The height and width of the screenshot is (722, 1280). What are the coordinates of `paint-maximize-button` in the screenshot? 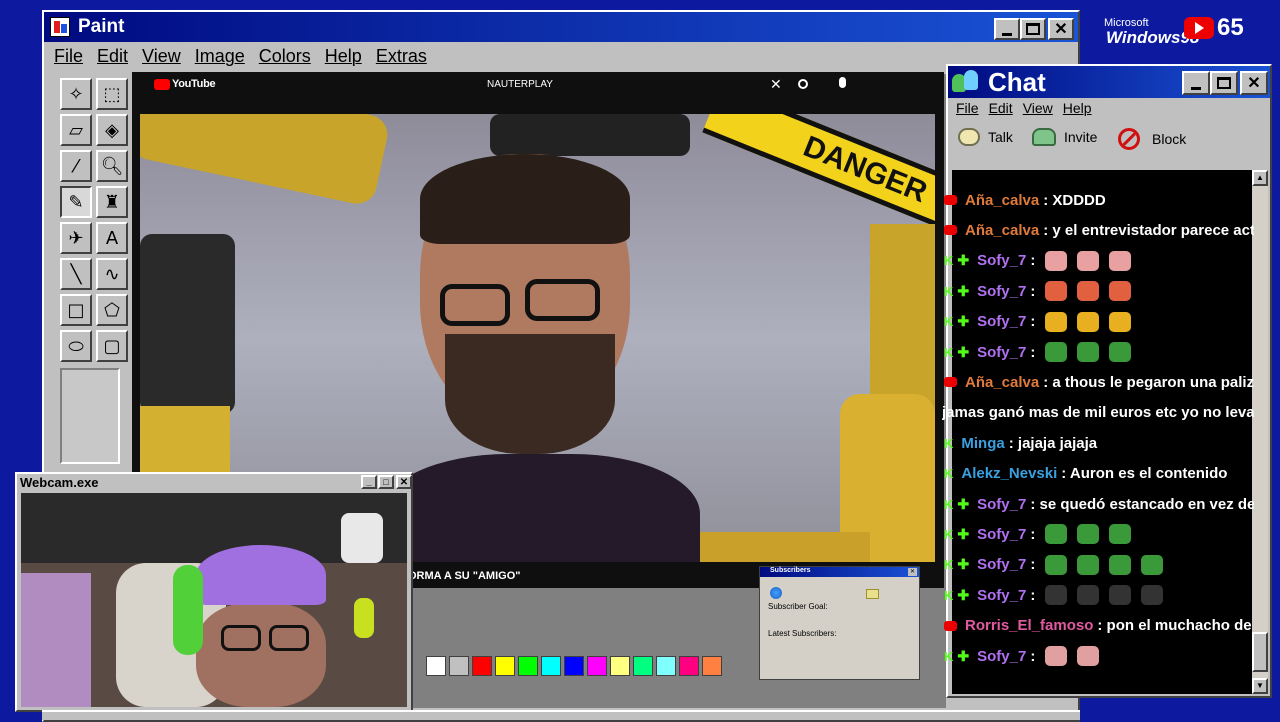 It's located at (1033, 29).